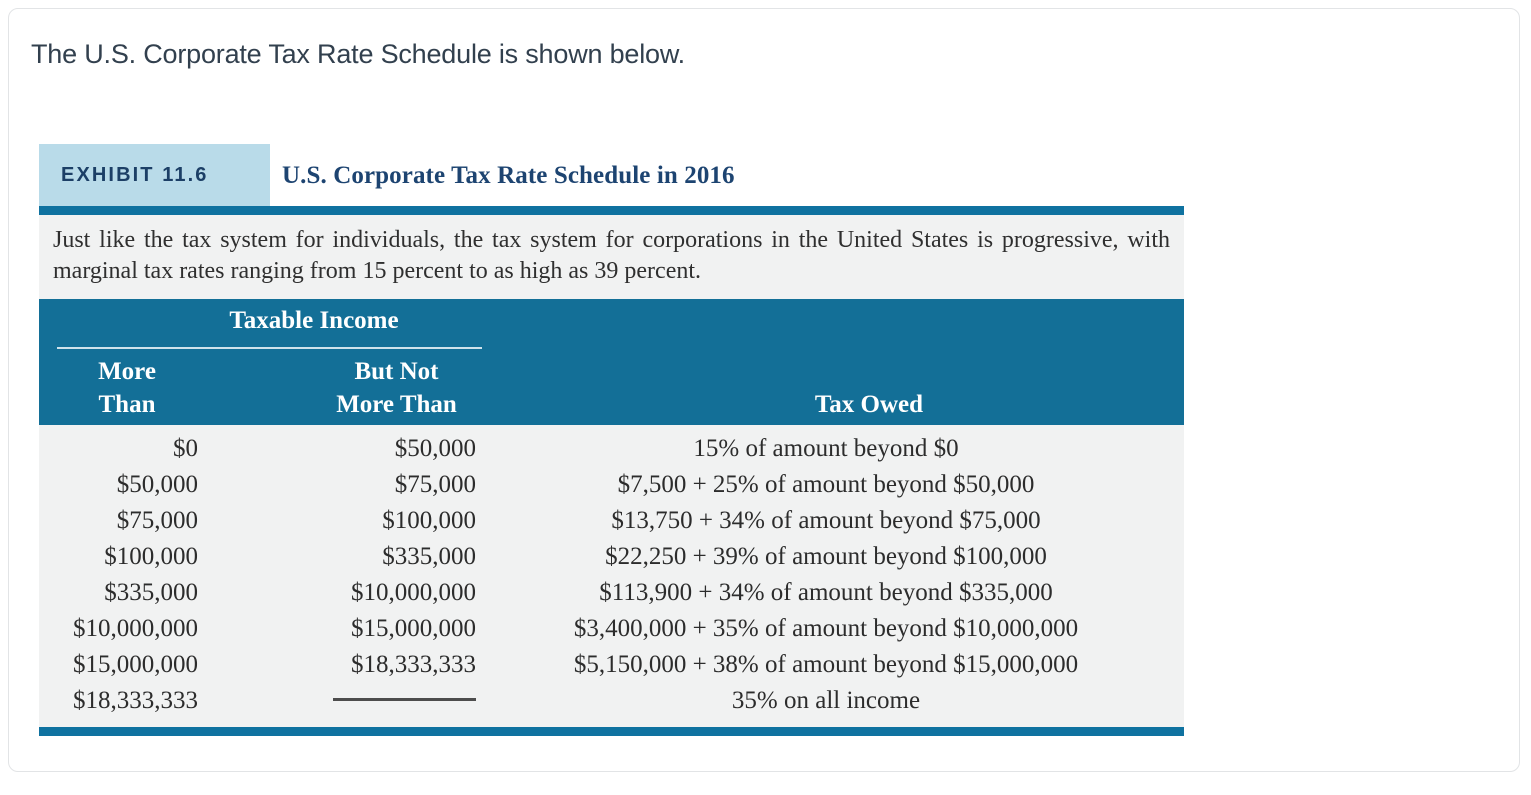 The width and height of the screenshot is (1531, 795). What do you see at coordinates (396, 371) in the screenshot?
I see `column-header-but-not-more-than-line1: But Not` at bounding box center [396, 371].